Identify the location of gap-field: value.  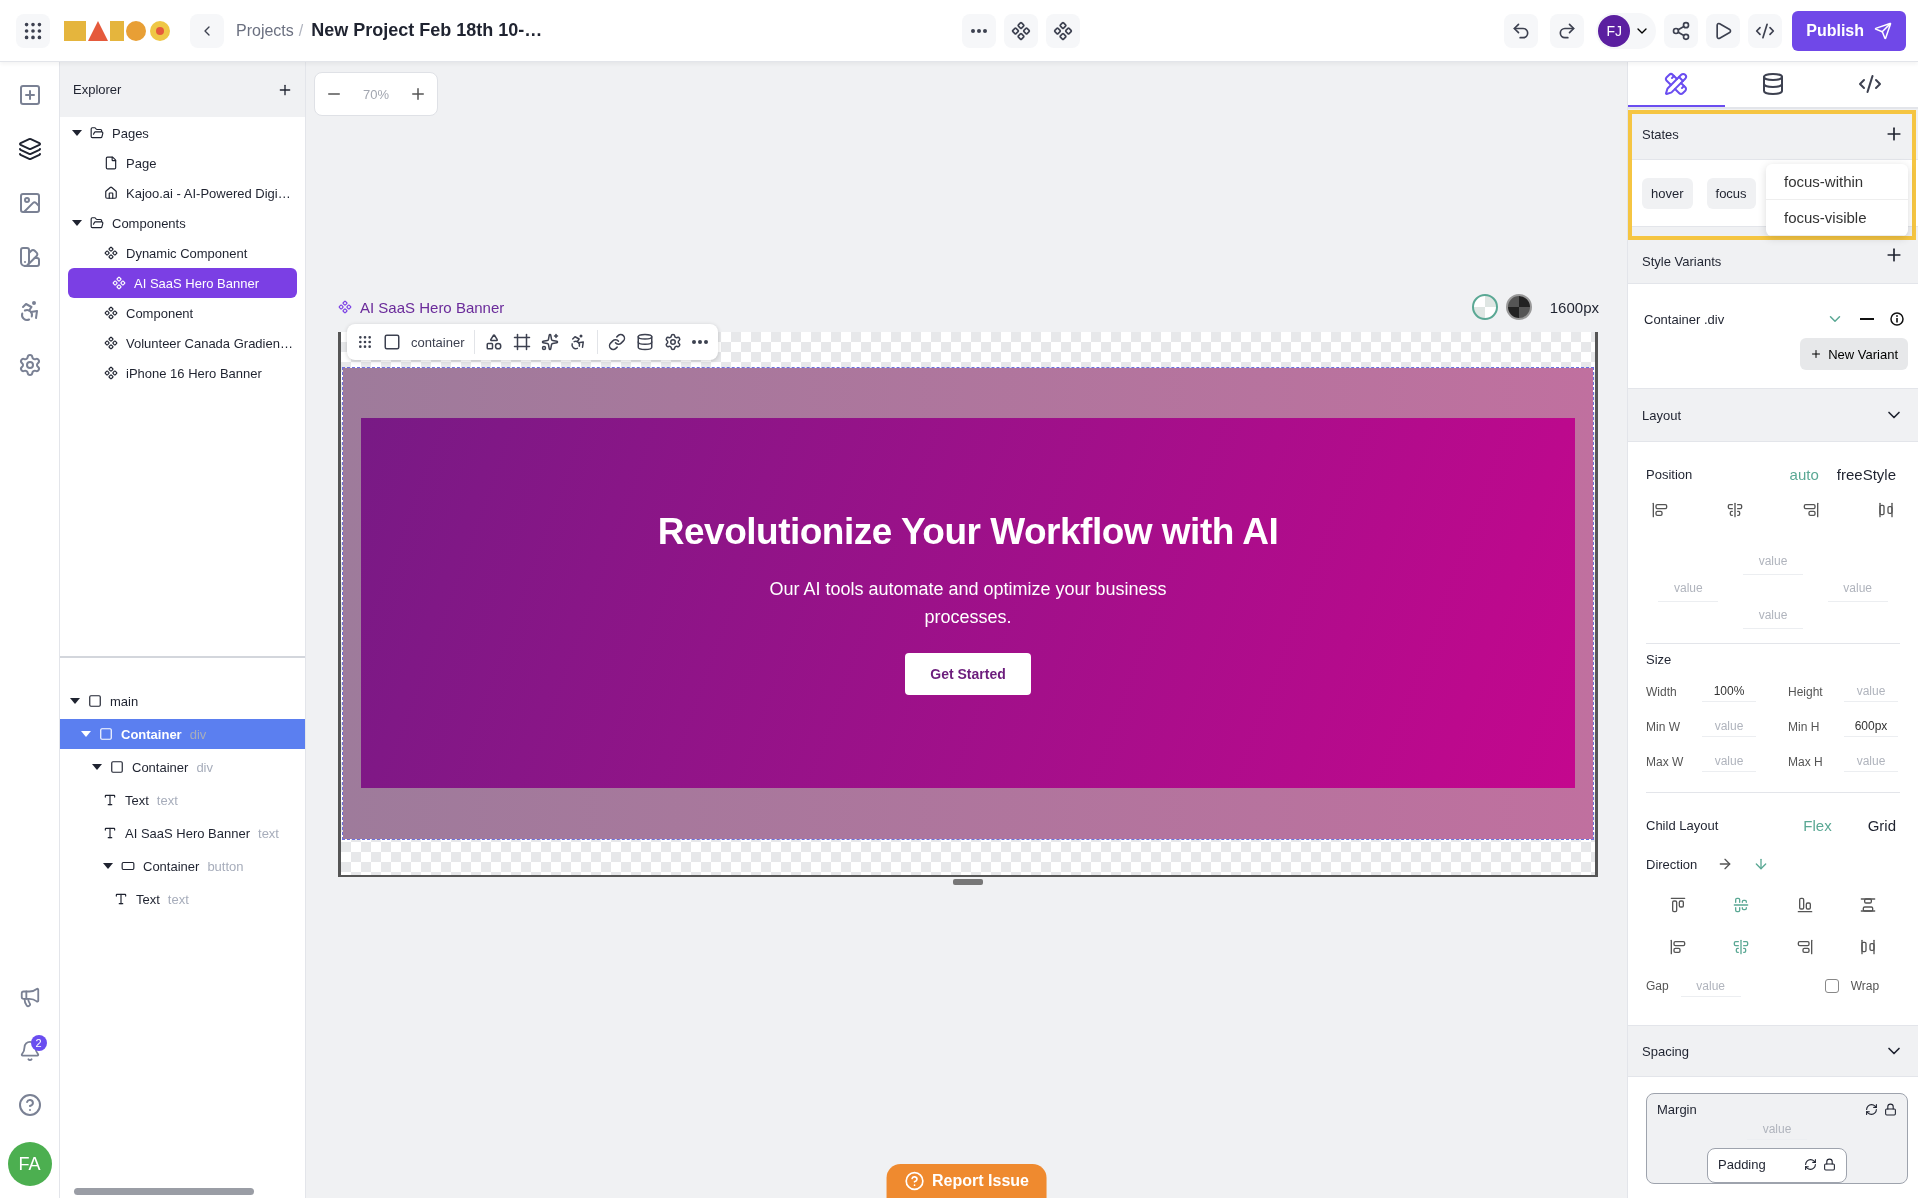
(1710, 986).